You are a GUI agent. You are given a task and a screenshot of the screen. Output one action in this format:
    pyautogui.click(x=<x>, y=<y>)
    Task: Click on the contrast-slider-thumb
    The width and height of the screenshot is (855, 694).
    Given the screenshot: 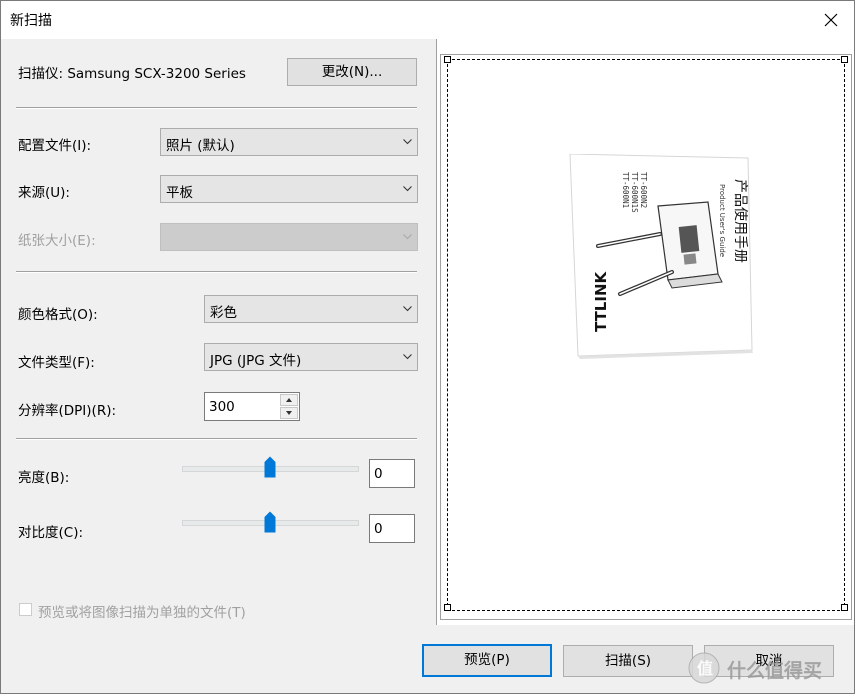 What is the action you would take?
    pyautogui.click(x=270, y=522)
    